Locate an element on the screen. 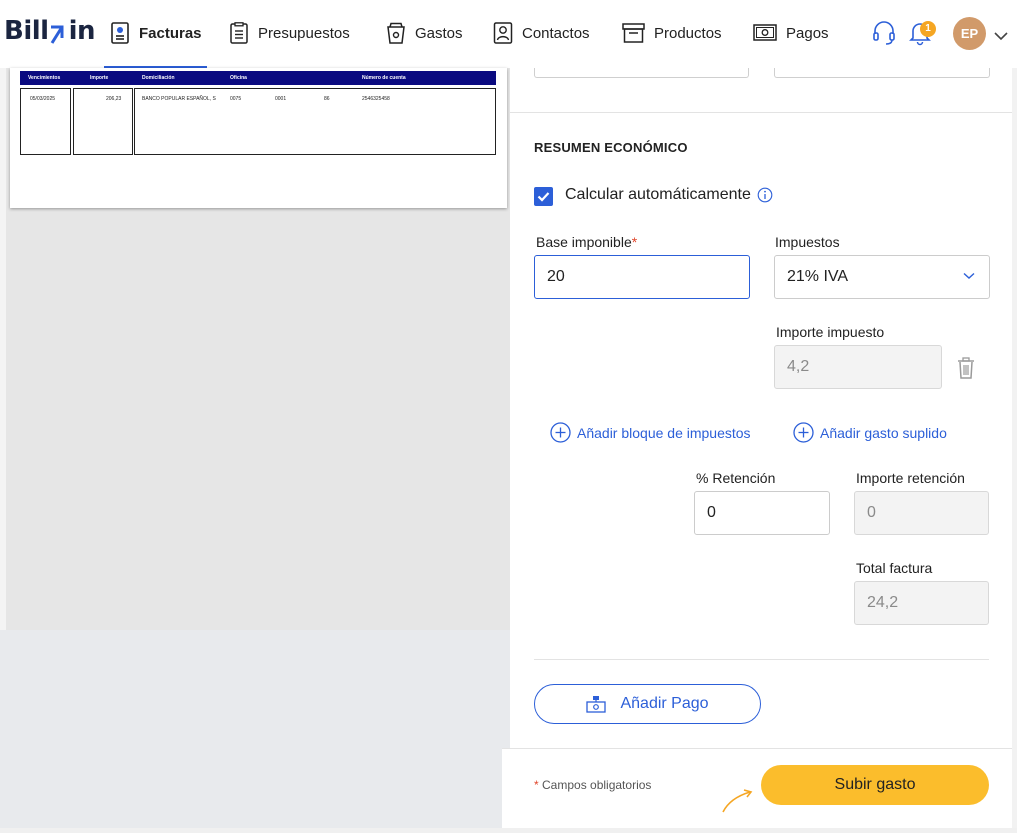 This screenshot has width=1017, height=833. delete-tax-button is located at coordinates (966, 370).